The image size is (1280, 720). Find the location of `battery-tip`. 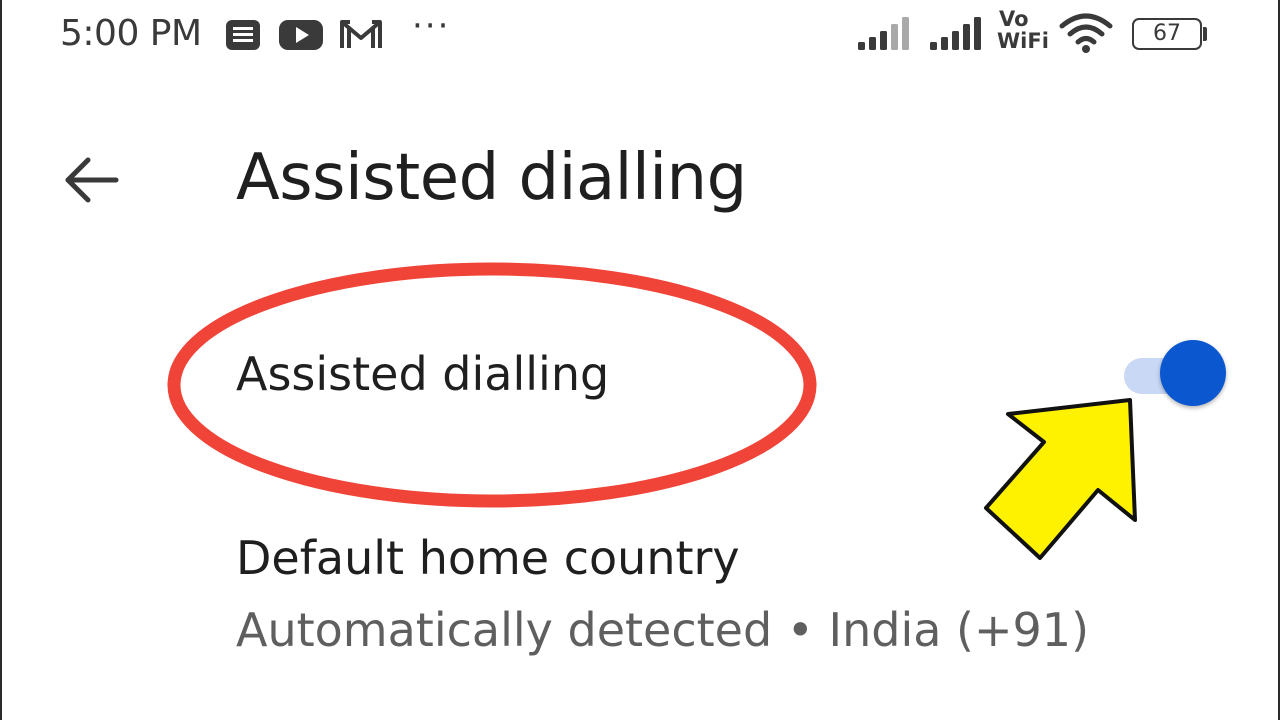

battery-tip is located at coordinates (1205, 34).